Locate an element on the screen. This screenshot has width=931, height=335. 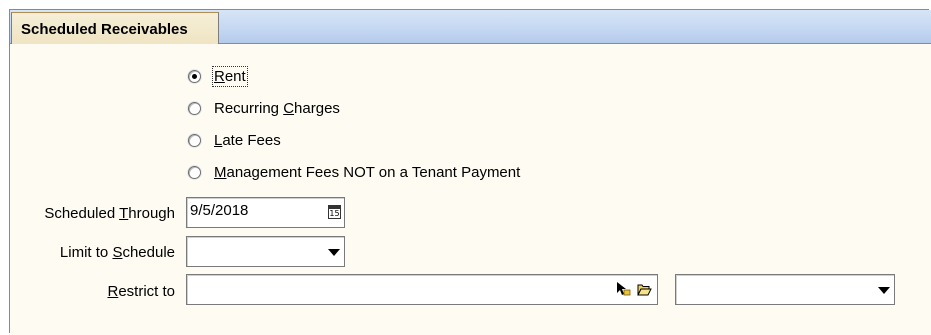
radio-button-management-fees is located at coordinates (194, 172).